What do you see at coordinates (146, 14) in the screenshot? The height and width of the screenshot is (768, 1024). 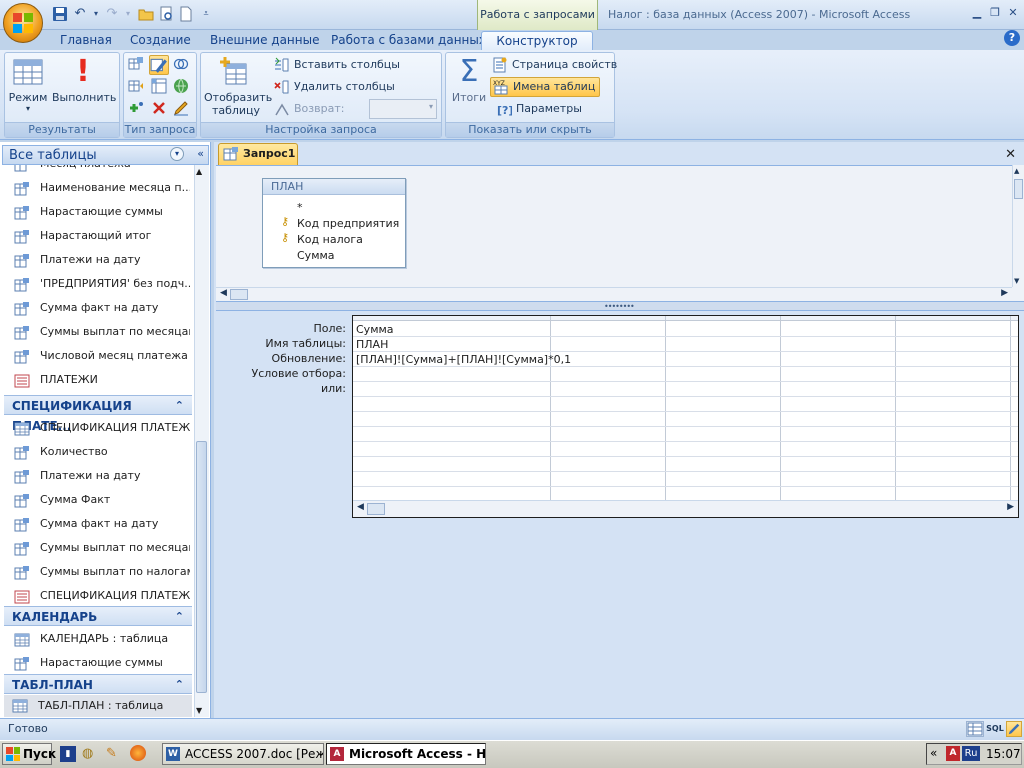 I see `open-folder-icon` at bounding box center [146, 14].